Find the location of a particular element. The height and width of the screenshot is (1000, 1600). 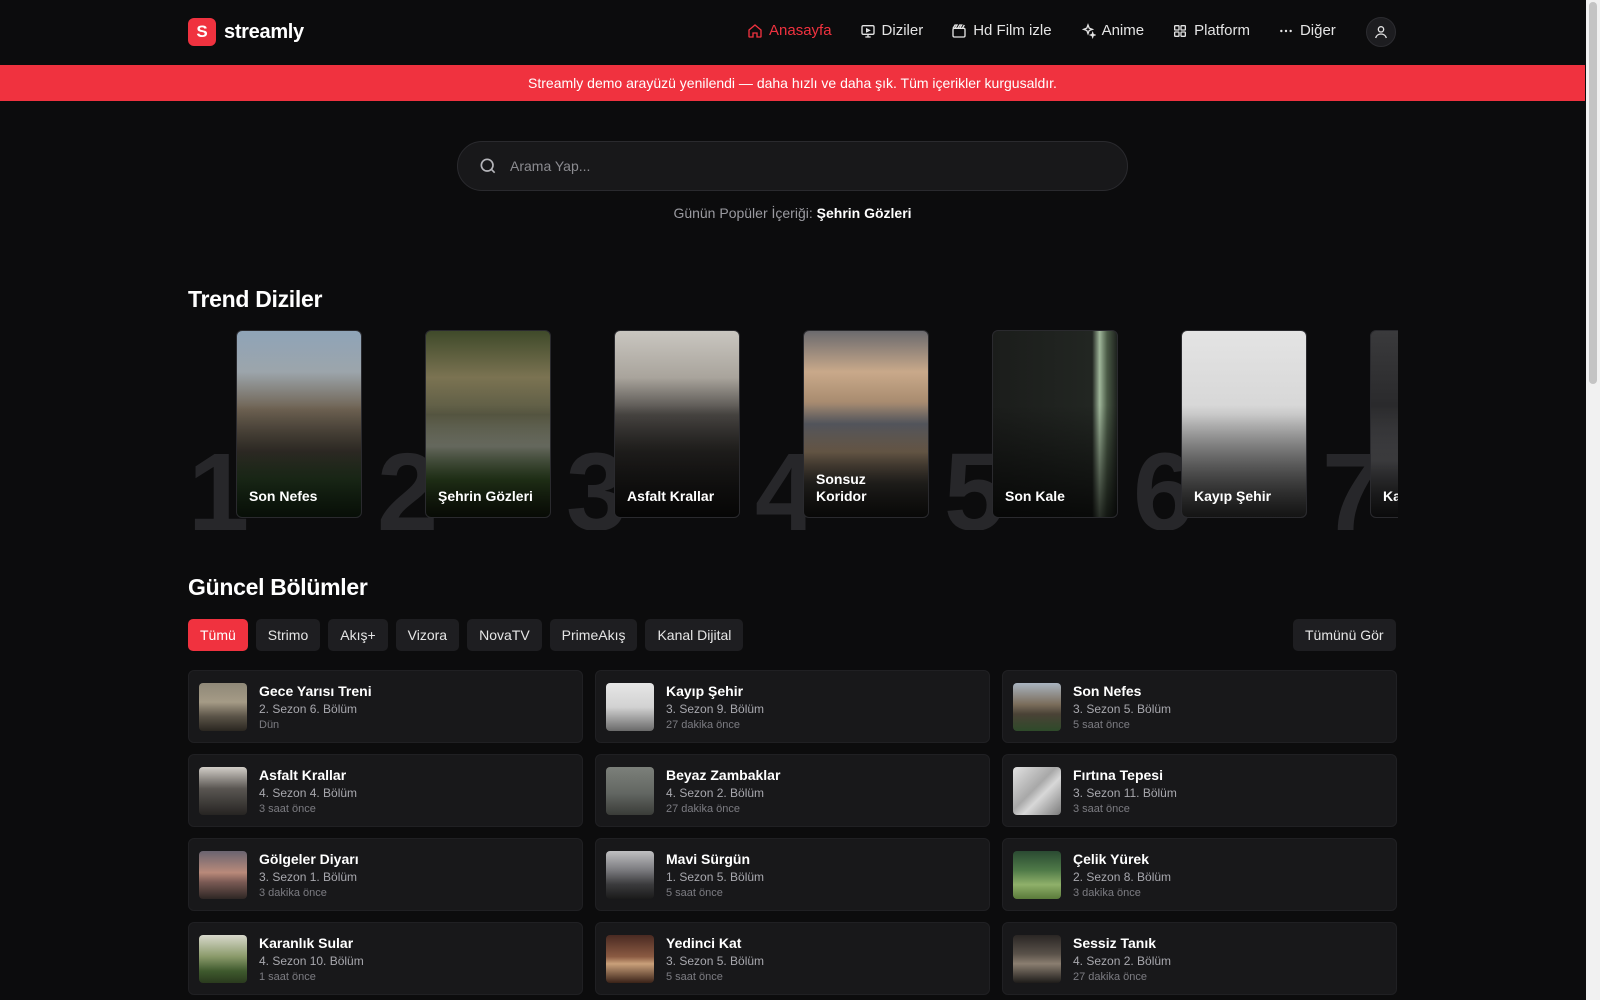

episode-time: 3 saat önce is located at coordinates (1101, 808).